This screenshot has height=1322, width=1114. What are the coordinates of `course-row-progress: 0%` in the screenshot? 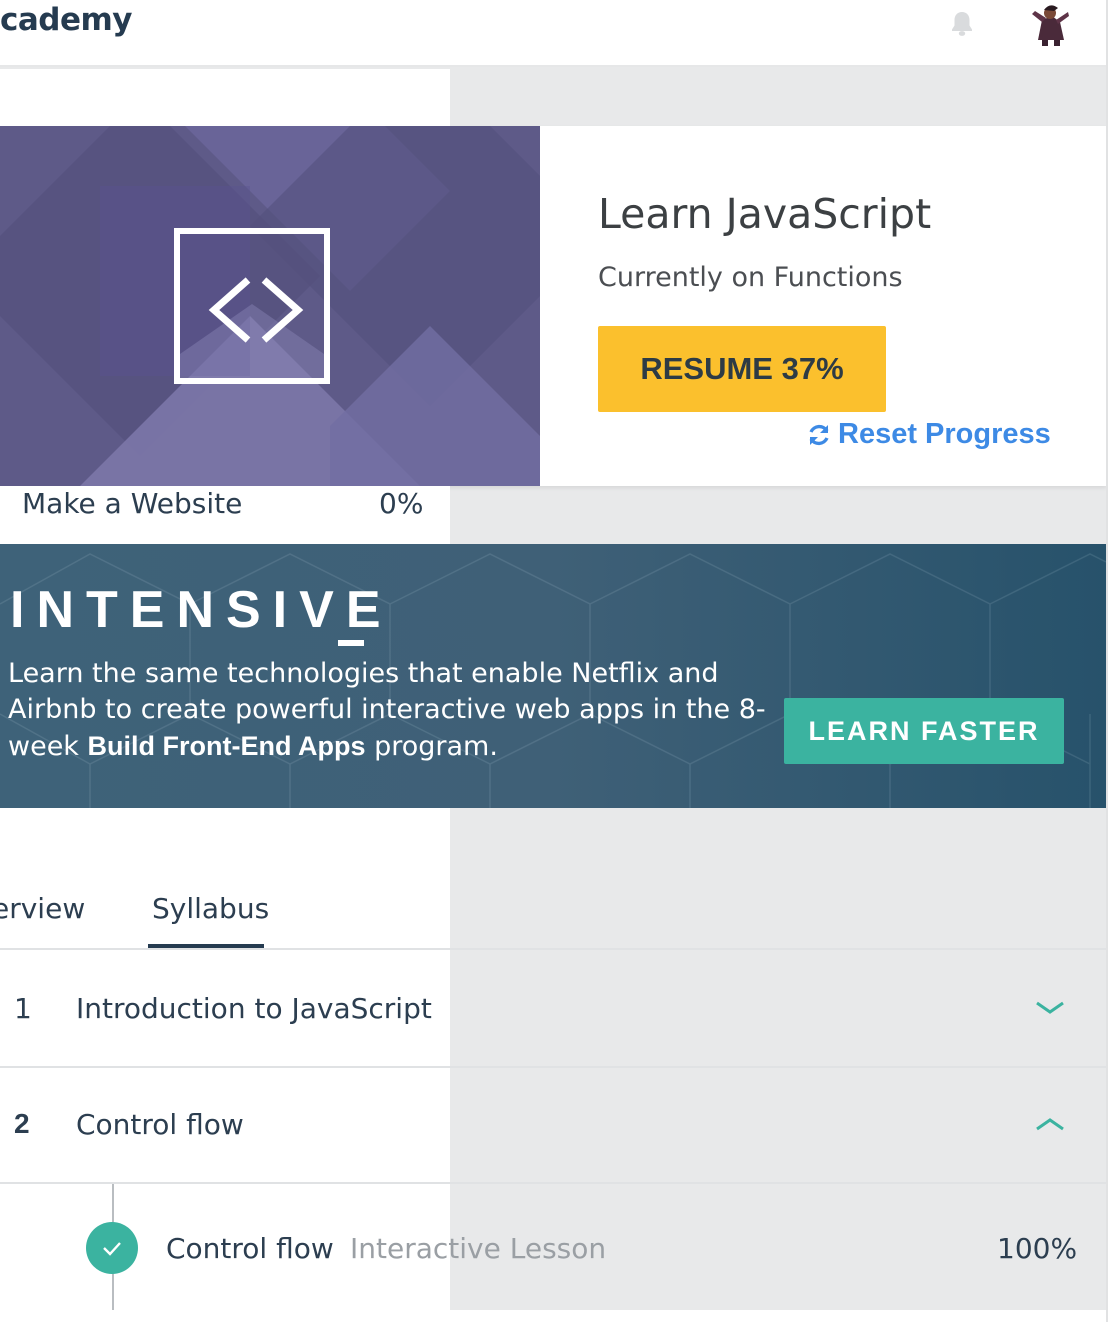 It's located at (401, 503).